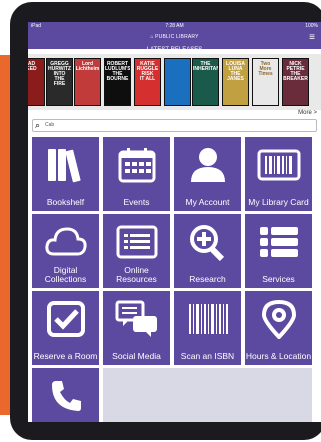 The height and width of the screenshot is (442, 321). I want to click on empty-grid-area, so click(207, 395).